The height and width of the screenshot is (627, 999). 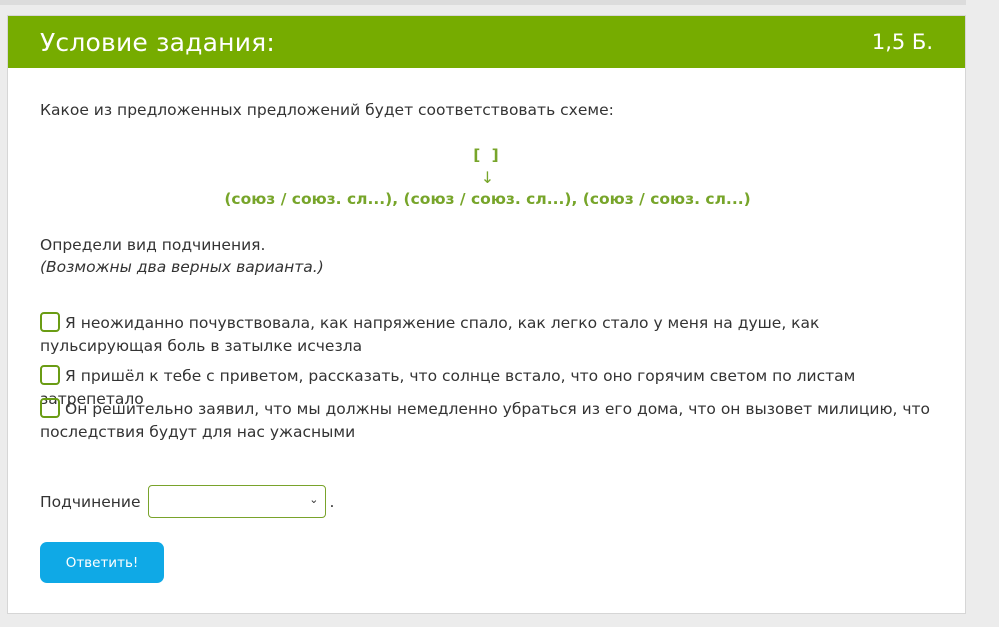 I want to click on instruction-hint: (Возможны два верных варианта.), so click(x=182, y=267).